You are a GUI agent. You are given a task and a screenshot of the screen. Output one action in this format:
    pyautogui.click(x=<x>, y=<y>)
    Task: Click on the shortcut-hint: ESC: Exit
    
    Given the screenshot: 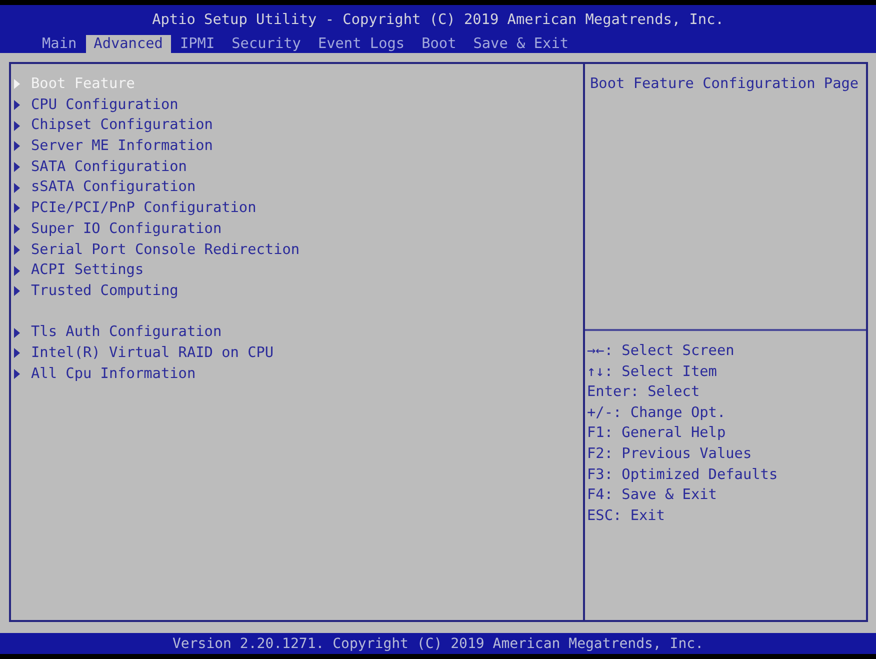 What is the action you would take?
    pyautogui.click(x=626, y=516)
    